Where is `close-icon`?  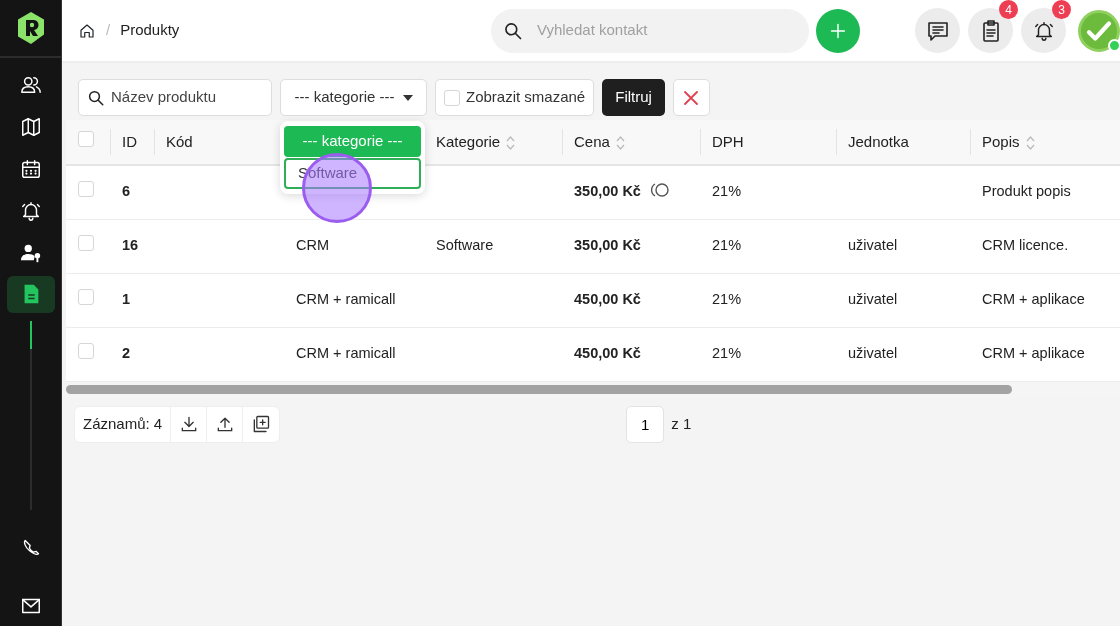
close-icon is located at coordinates (691, 97).